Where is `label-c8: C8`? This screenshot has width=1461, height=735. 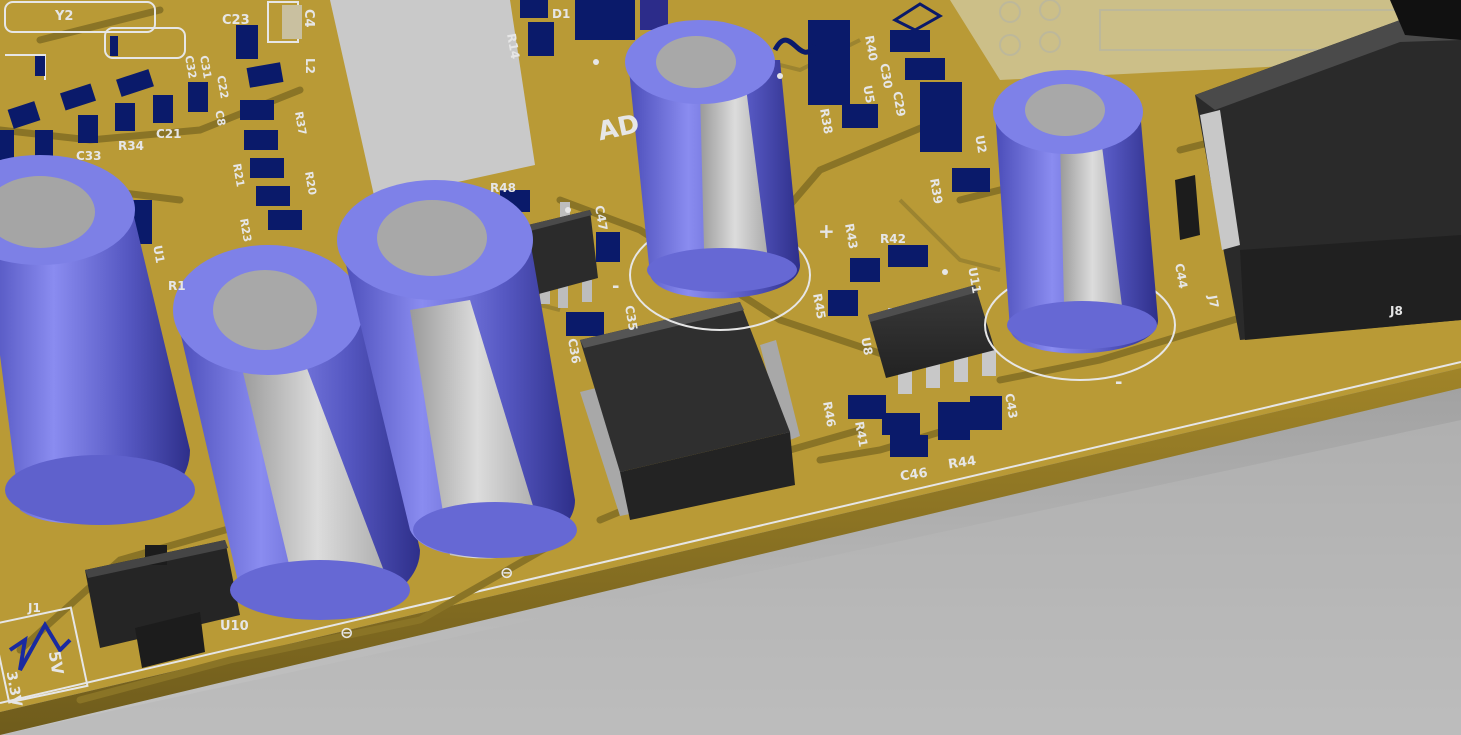 label-c8: C8 is located at coordinates (220, 118).